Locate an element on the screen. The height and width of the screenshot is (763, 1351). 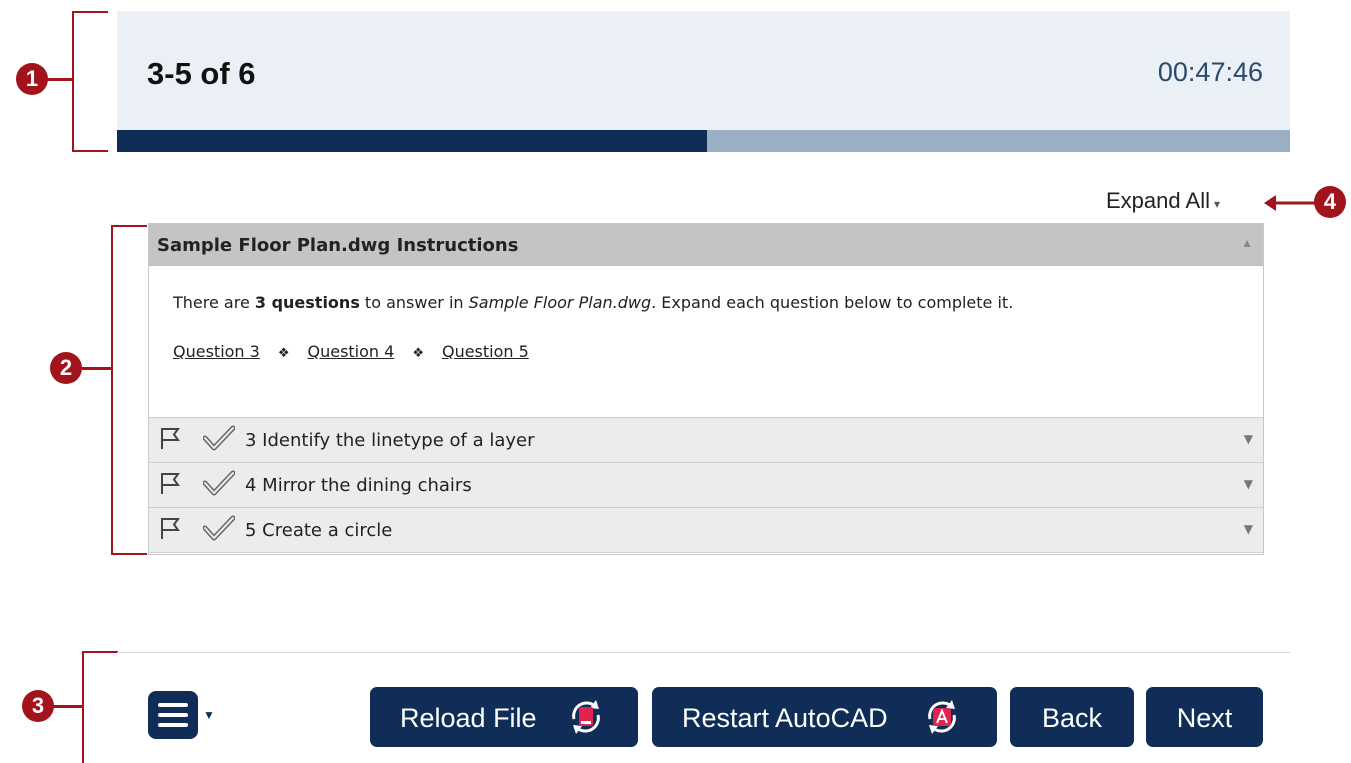
question-label: 5 Create a circle is located at coordinates (319, 530).